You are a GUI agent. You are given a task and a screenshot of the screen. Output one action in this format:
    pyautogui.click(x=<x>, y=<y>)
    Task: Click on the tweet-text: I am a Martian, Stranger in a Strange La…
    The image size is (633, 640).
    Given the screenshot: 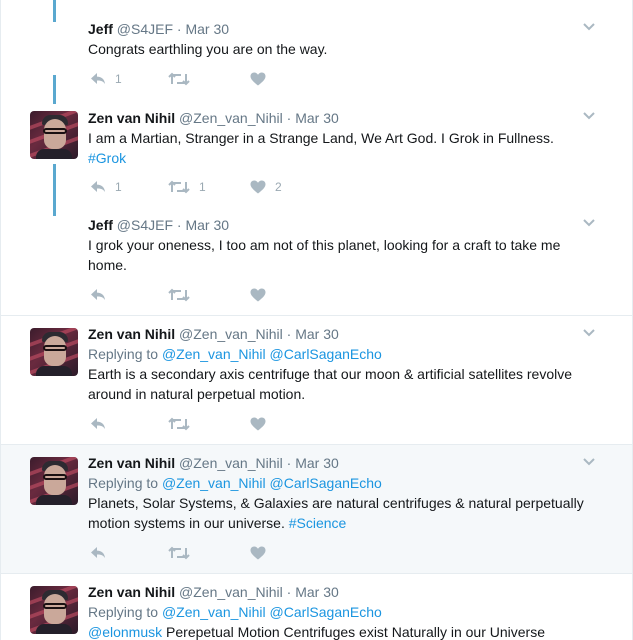 What is the action you would take?
    pyautogui.click(x=321, y=148)
    